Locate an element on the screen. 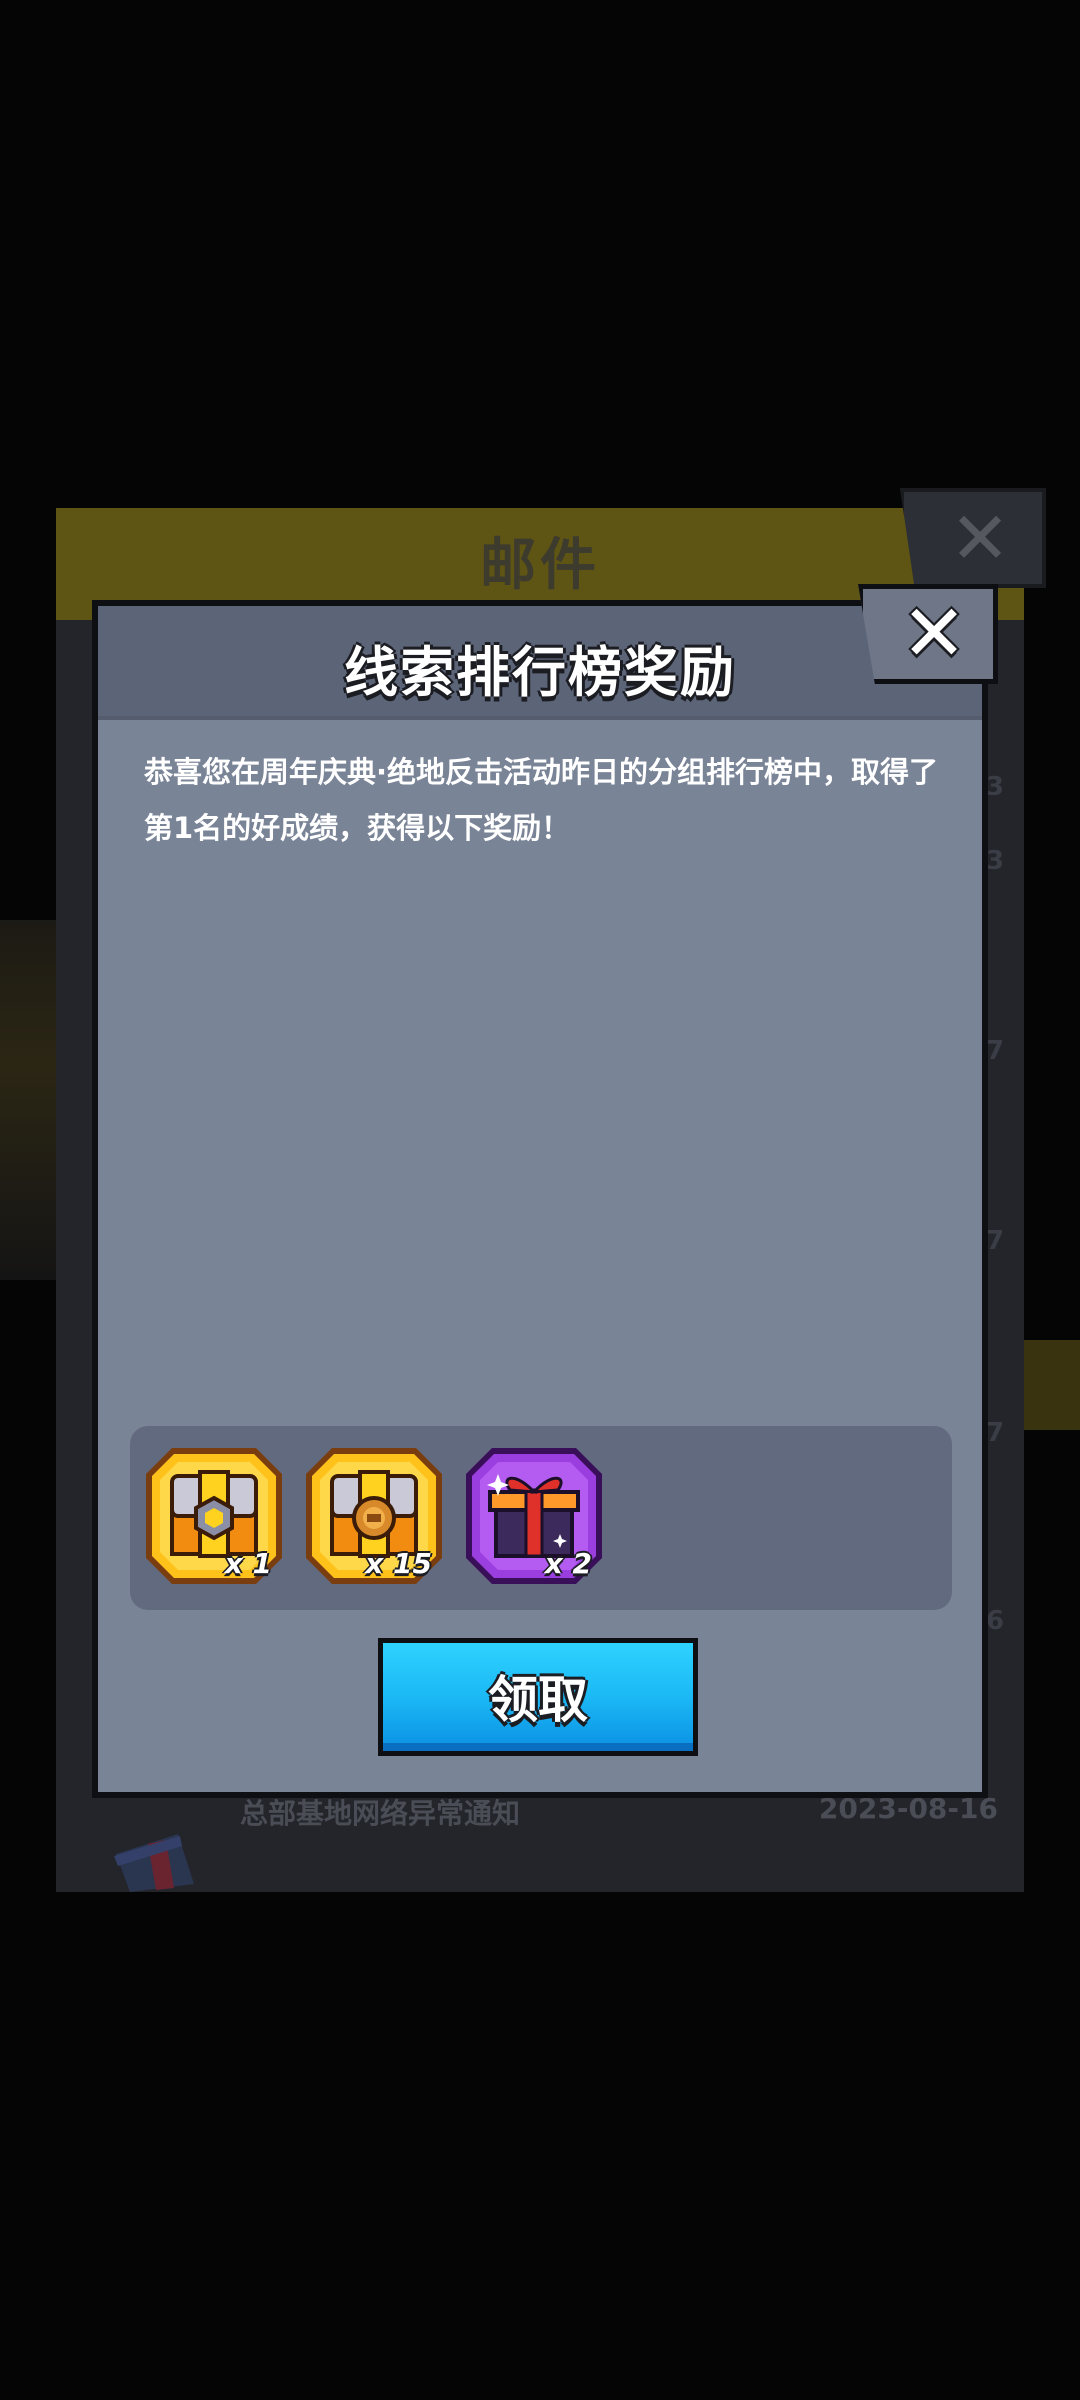 The height and width of the screenshot is (2400, 1080). reward-count: x 2 is located at coordinates (568, 1563).